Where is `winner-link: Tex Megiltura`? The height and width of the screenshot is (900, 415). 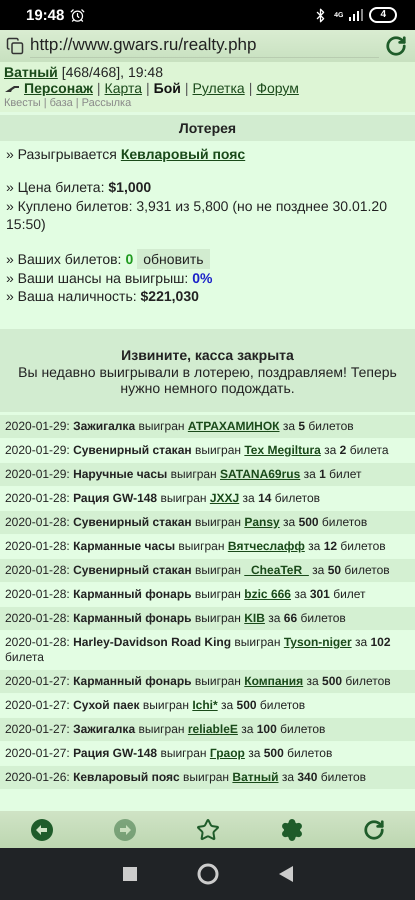
winner-link: Tex Megiltura is located at coordinates (282, 450).